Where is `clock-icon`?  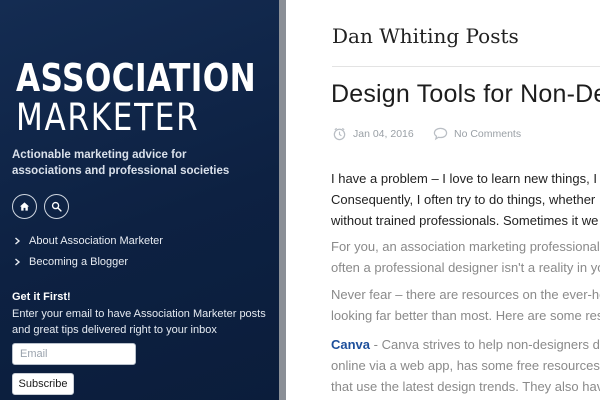 clock-icon is located at coordinates (339, 134).